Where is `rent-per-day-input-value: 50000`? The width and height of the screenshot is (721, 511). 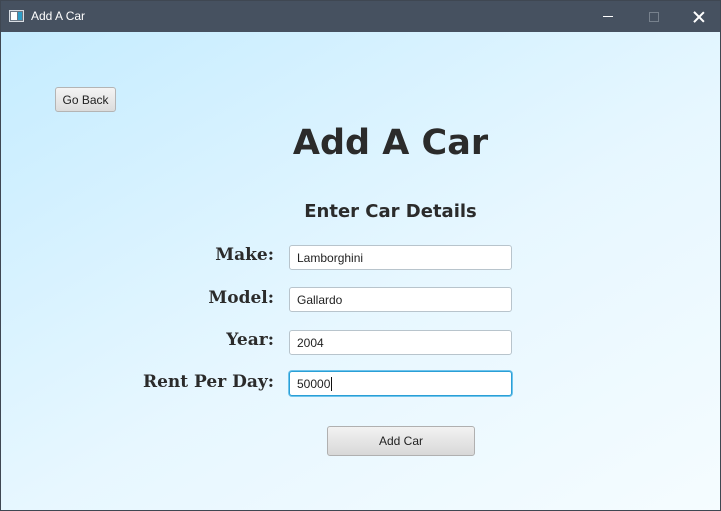
rent-per-day-input-value: 50000 is located at coordinates (314, 383).